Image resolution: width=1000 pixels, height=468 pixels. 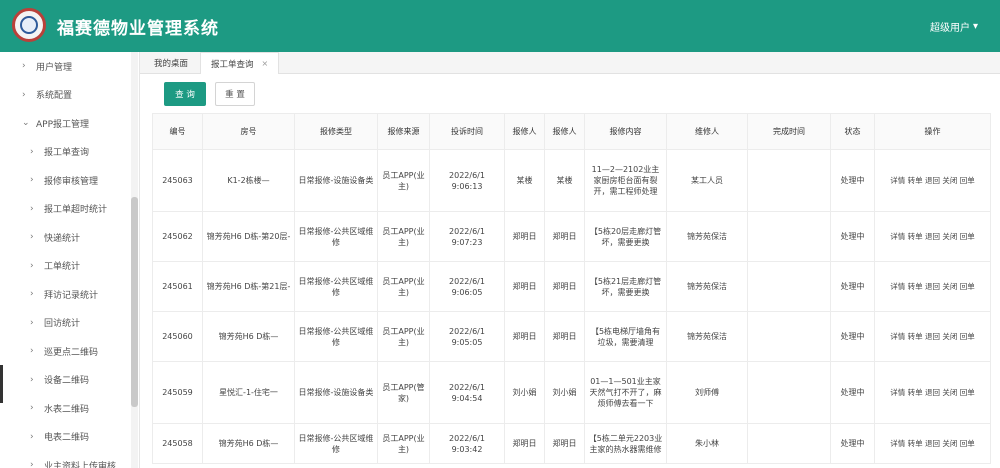 What do you see at coordinates (69, 294) in the screenshot?
I see `sidebar-item: › 拜访记录统计` at bounding box center [69, 294].